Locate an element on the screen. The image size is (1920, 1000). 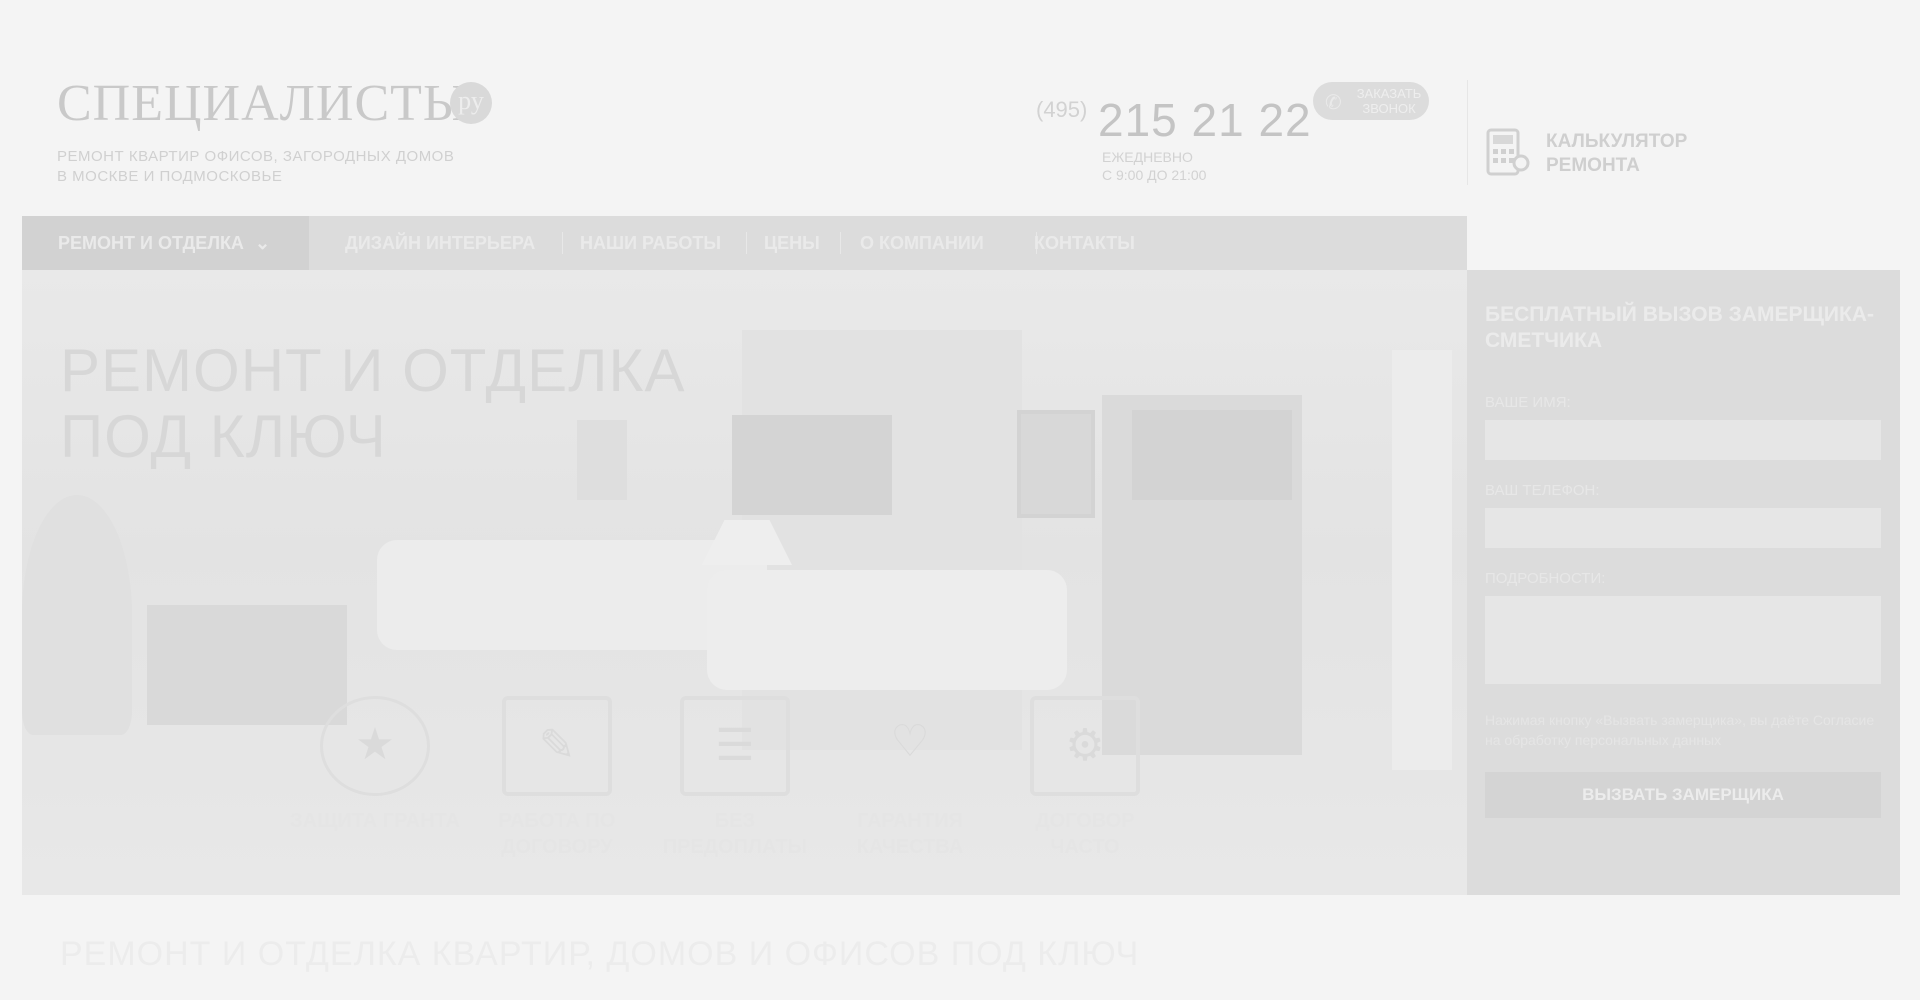
hero-title-line1: РЕМОНТ И ОТДЕЛКА is located at coordinates (373, 370).